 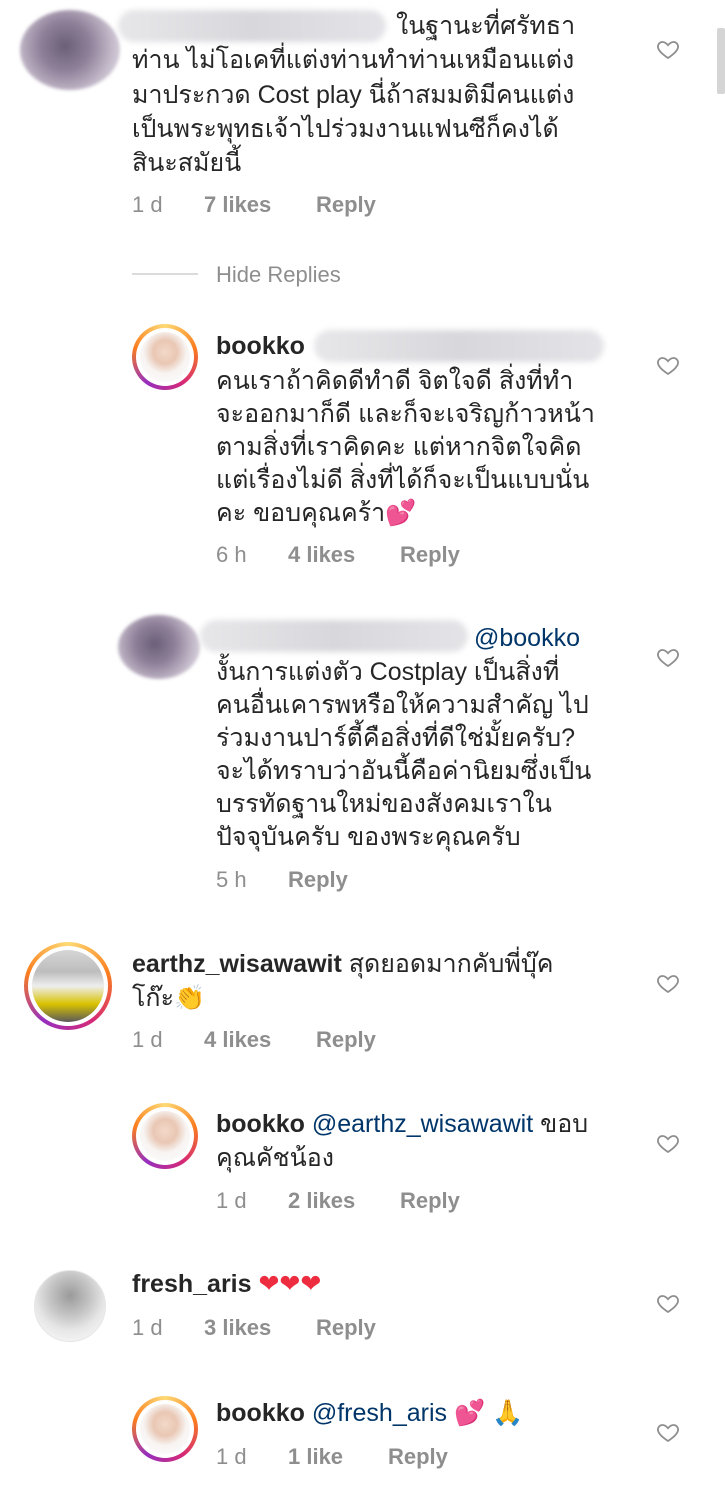 I want to click on comment-text-line: สินะสมัยนี้, so click(x=187, y=163).